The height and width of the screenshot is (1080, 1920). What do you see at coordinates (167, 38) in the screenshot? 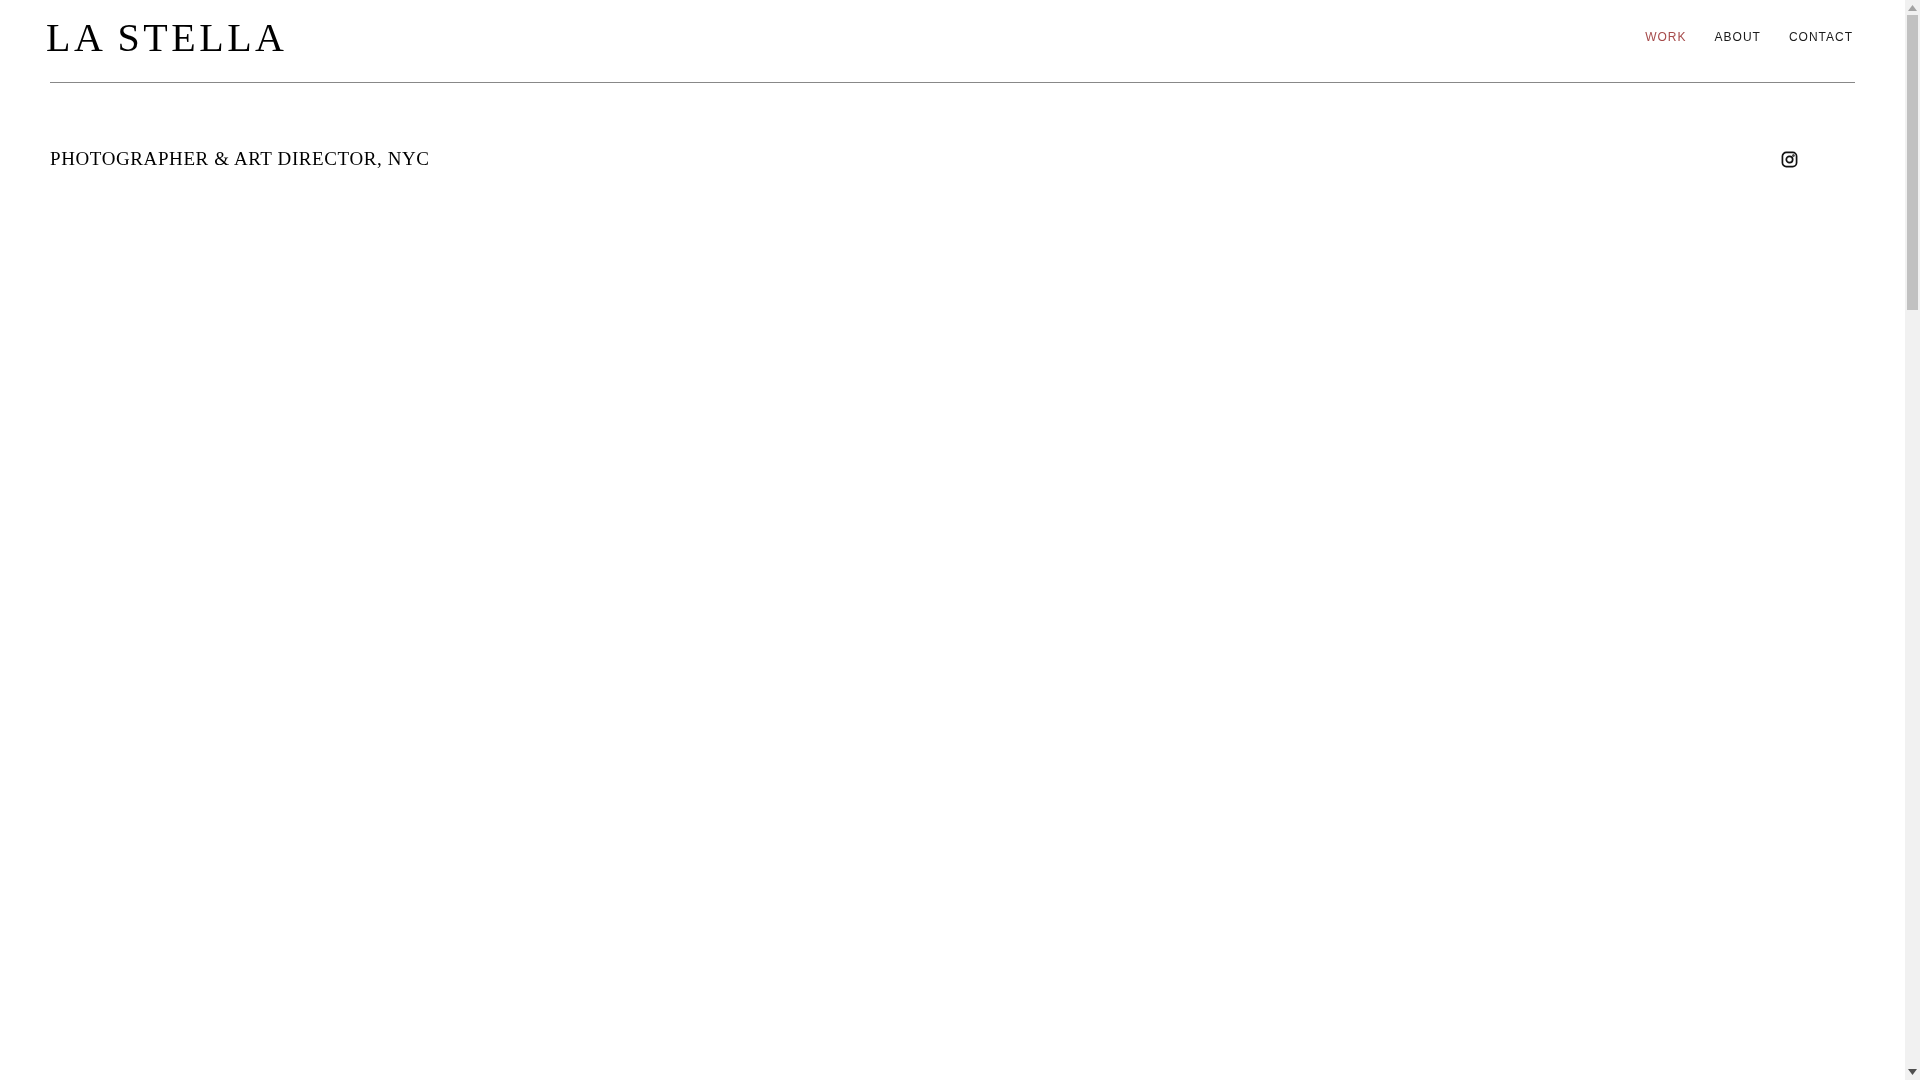
I see `site-logo: LA STELLA` at bounding box center [167, 38].